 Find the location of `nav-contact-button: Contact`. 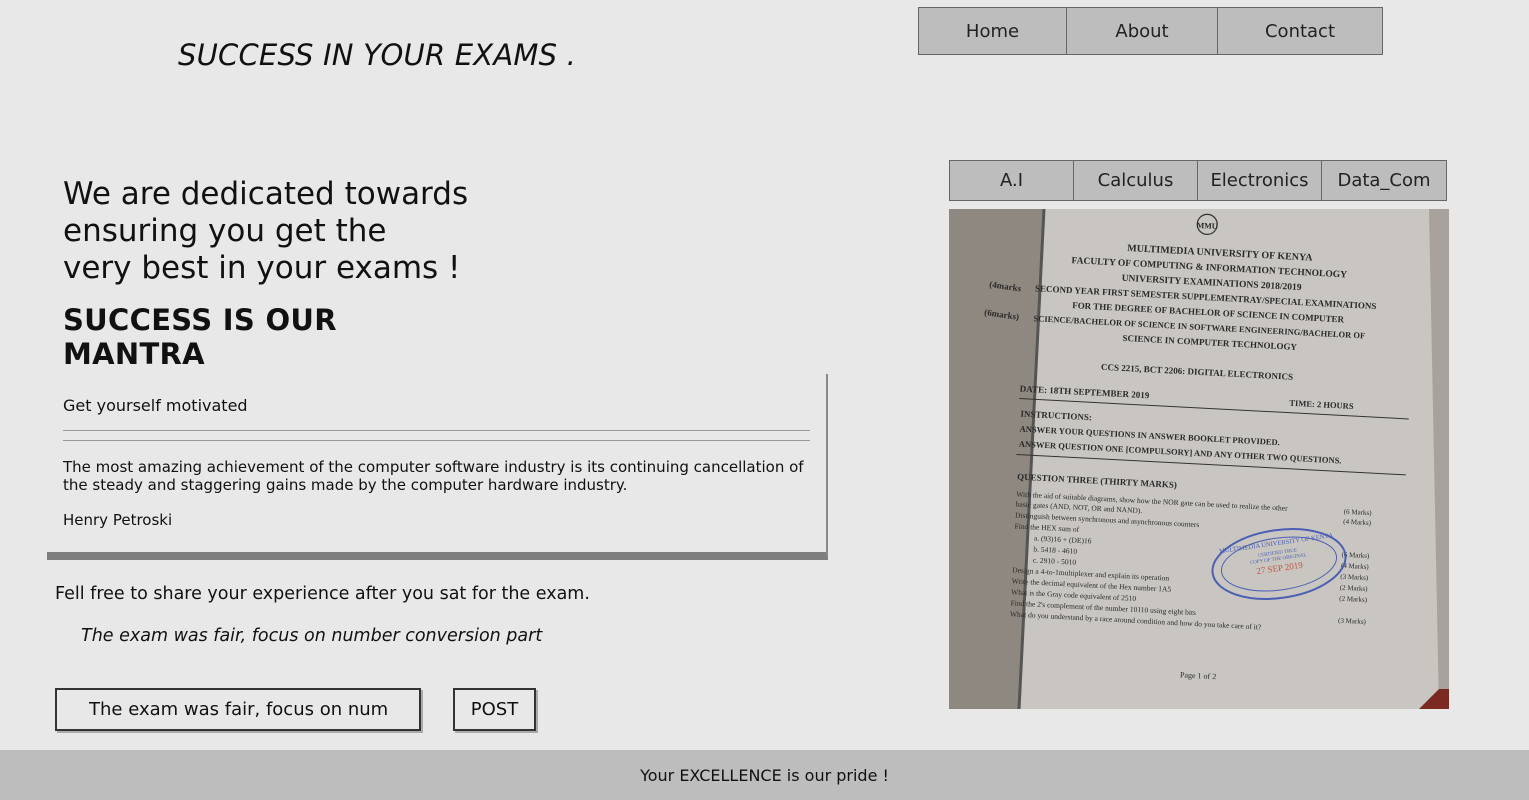

nav-contact-button: Contact is located at coordinates (1300, 31).